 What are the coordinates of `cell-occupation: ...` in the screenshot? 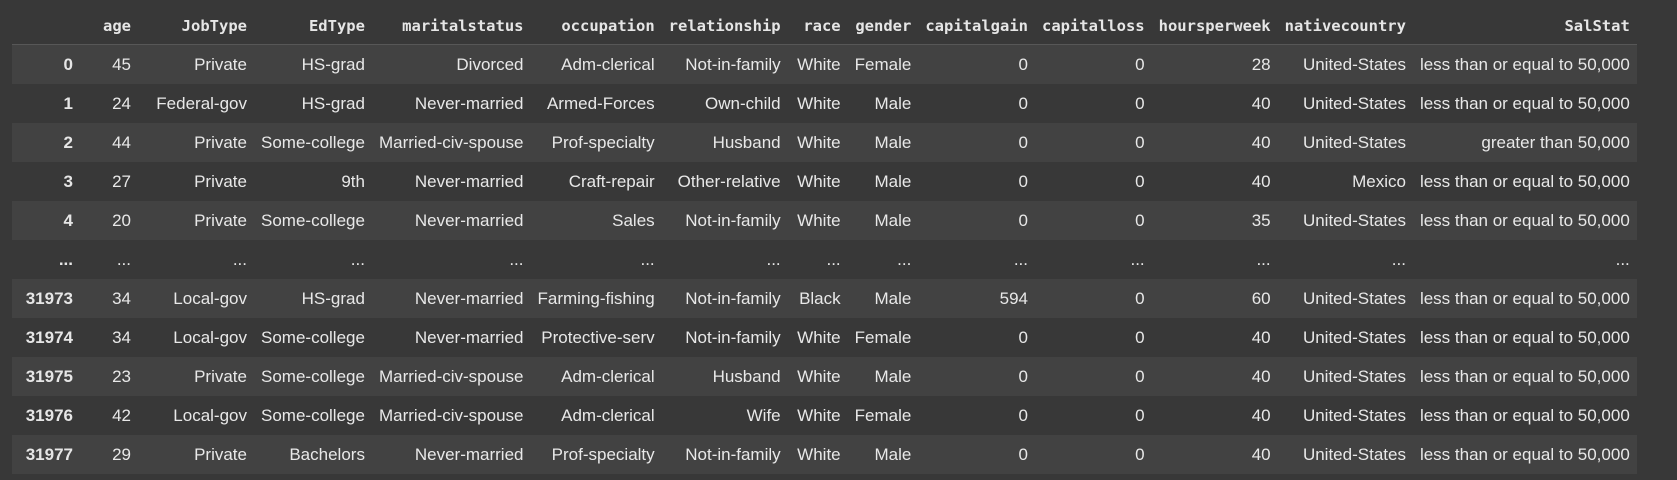 It's located at (647, 259).